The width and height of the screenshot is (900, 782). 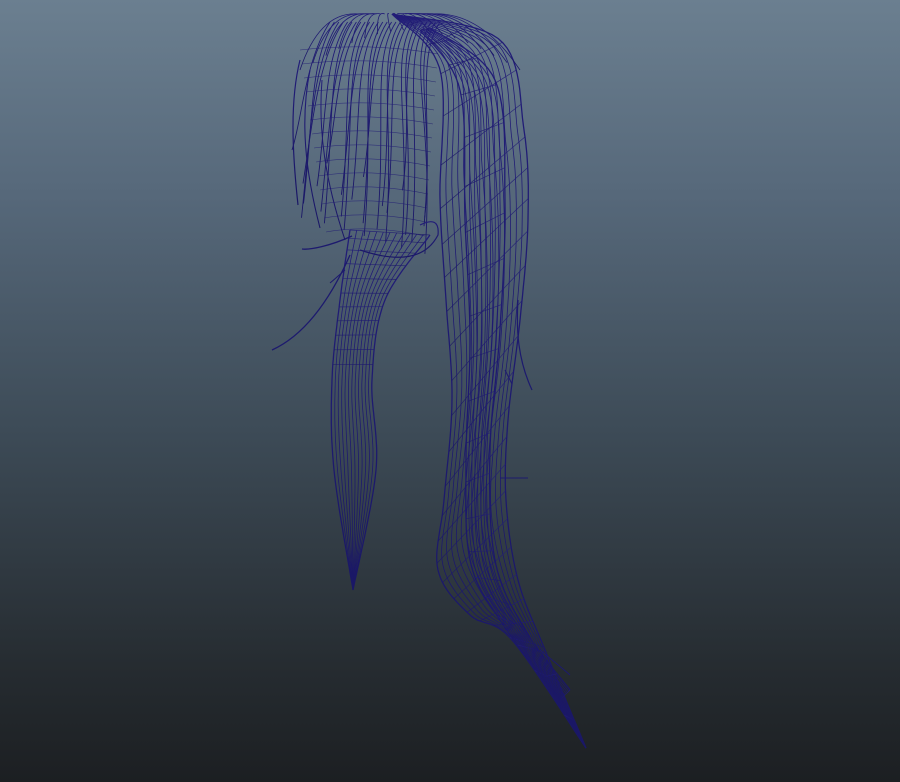 What do you see at coordinates (366, 137) in the screenshot?
I see `bangs-mesh` at bounding box center [366, 137].